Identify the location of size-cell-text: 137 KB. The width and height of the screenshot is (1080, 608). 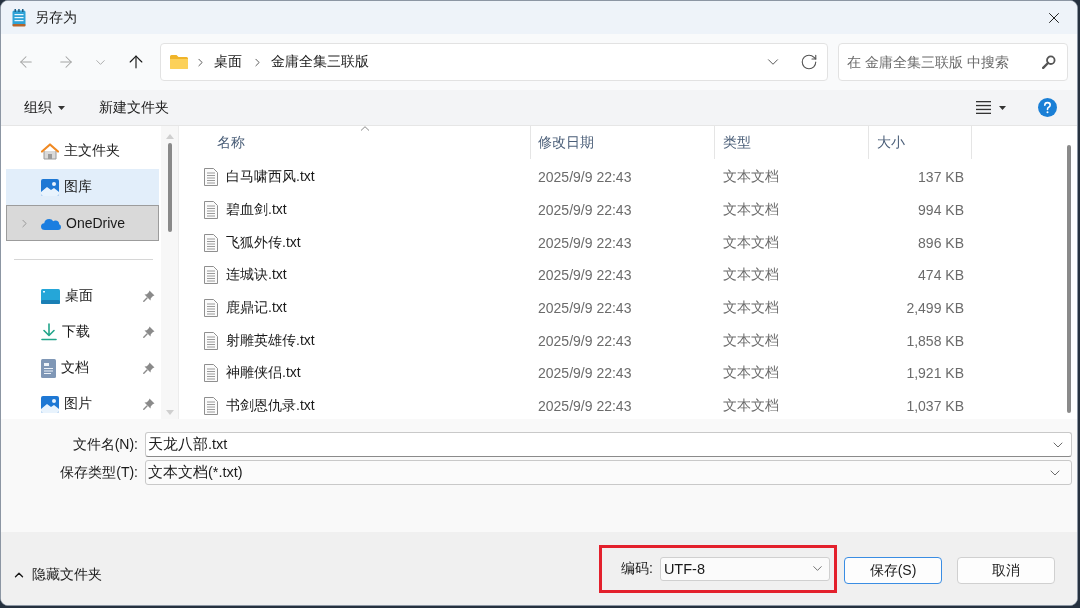
(941, 178).